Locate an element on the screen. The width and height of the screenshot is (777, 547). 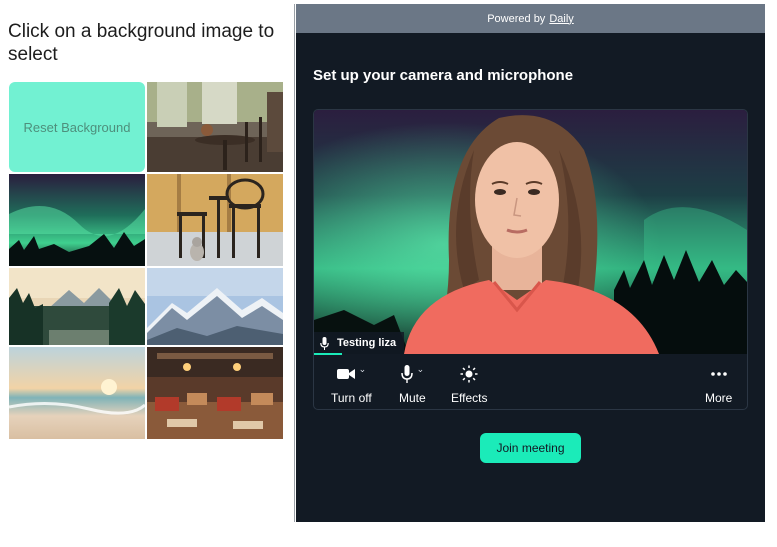
video-camera-icon is located at coordinates (345, 374).